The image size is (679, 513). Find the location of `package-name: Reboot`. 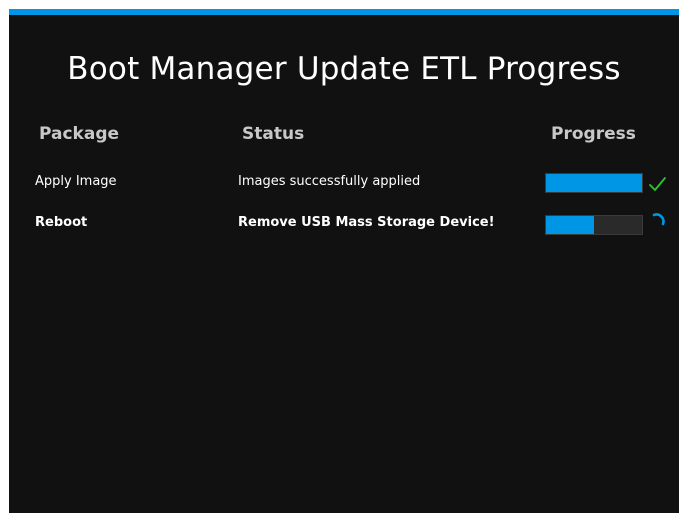

package-name: Reboot is located at coordinates (61, 222).